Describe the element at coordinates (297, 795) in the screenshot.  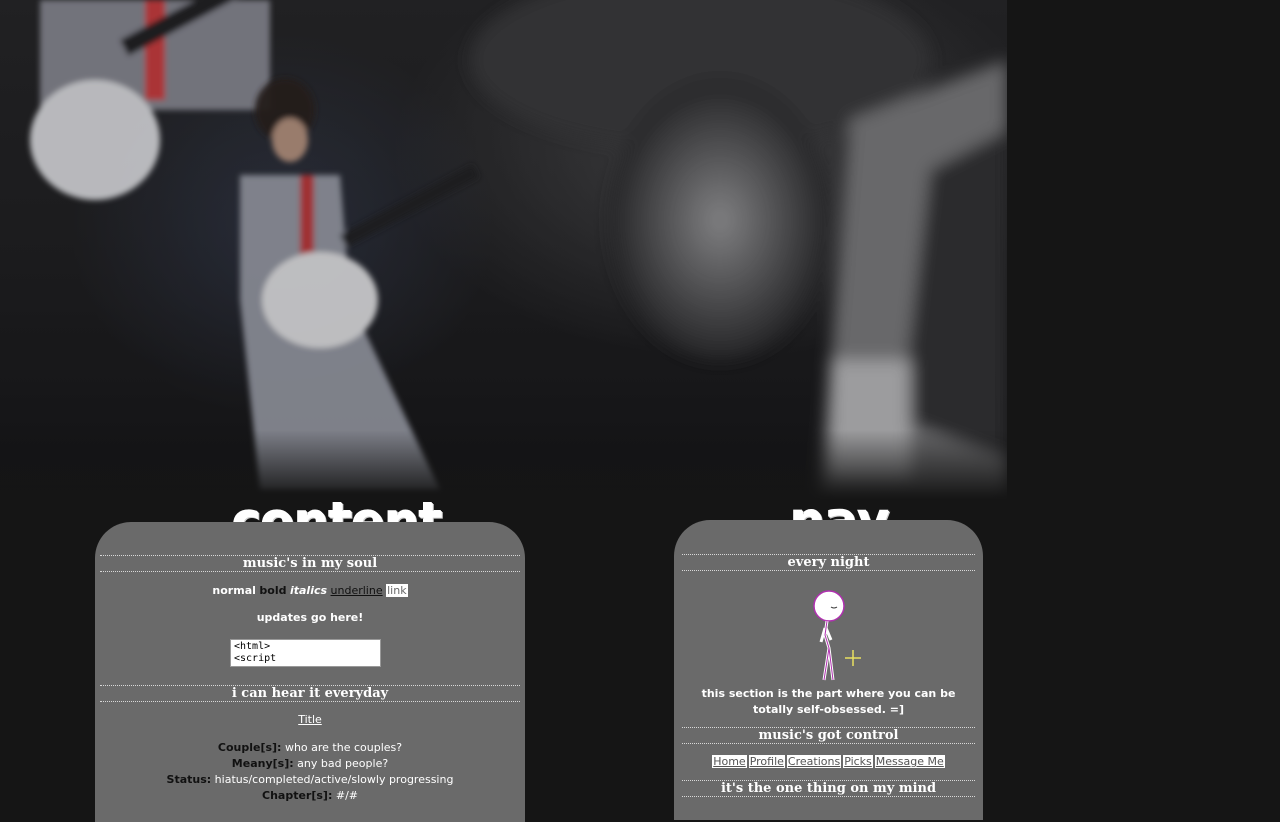
I see `meta-label: Chapter[s]:` at that location.